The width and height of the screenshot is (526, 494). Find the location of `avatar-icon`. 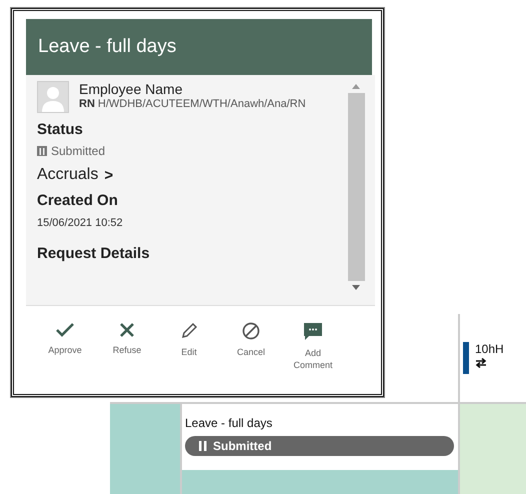

avatar-icon is located at coordinates (53, 97).